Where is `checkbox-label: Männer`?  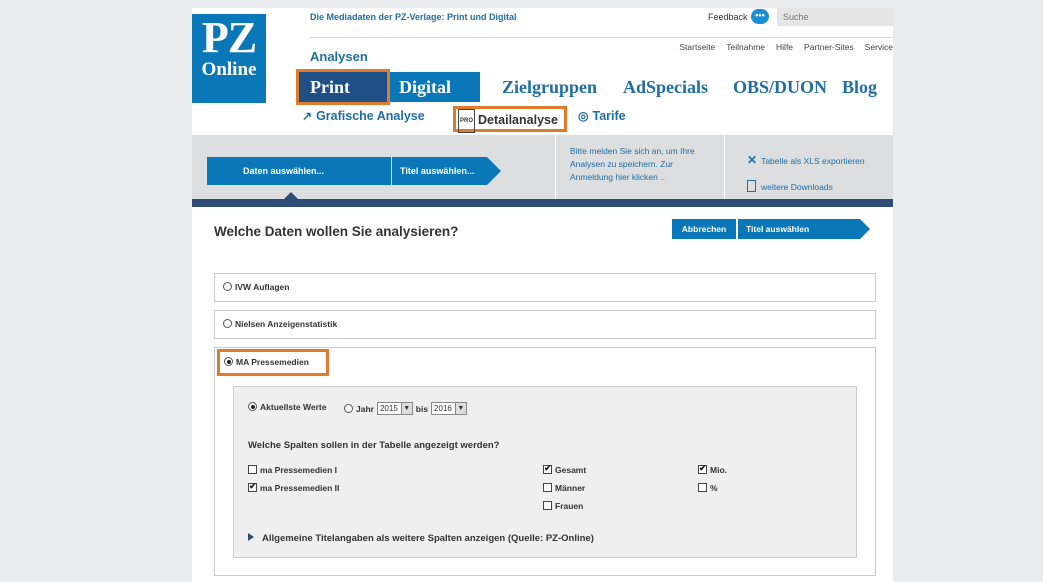
checkbox-label: Männer is located at coordinates (570, 488).